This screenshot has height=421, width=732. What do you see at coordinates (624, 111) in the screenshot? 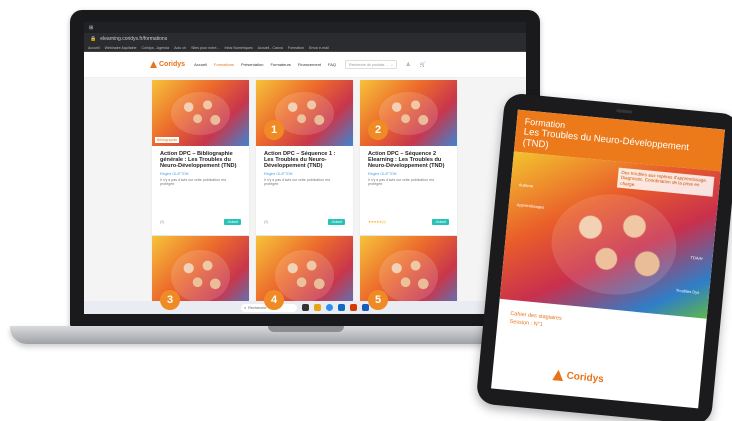
I see `tablet-camera` at bounding box center [624, 111].